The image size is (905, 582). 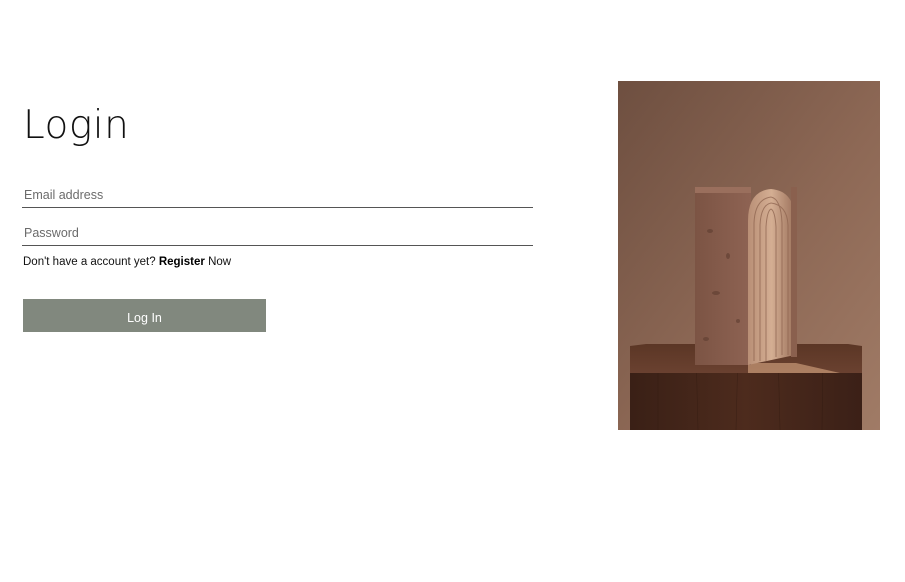 I want to click on register-link: Register, so click(x=182, y=262).